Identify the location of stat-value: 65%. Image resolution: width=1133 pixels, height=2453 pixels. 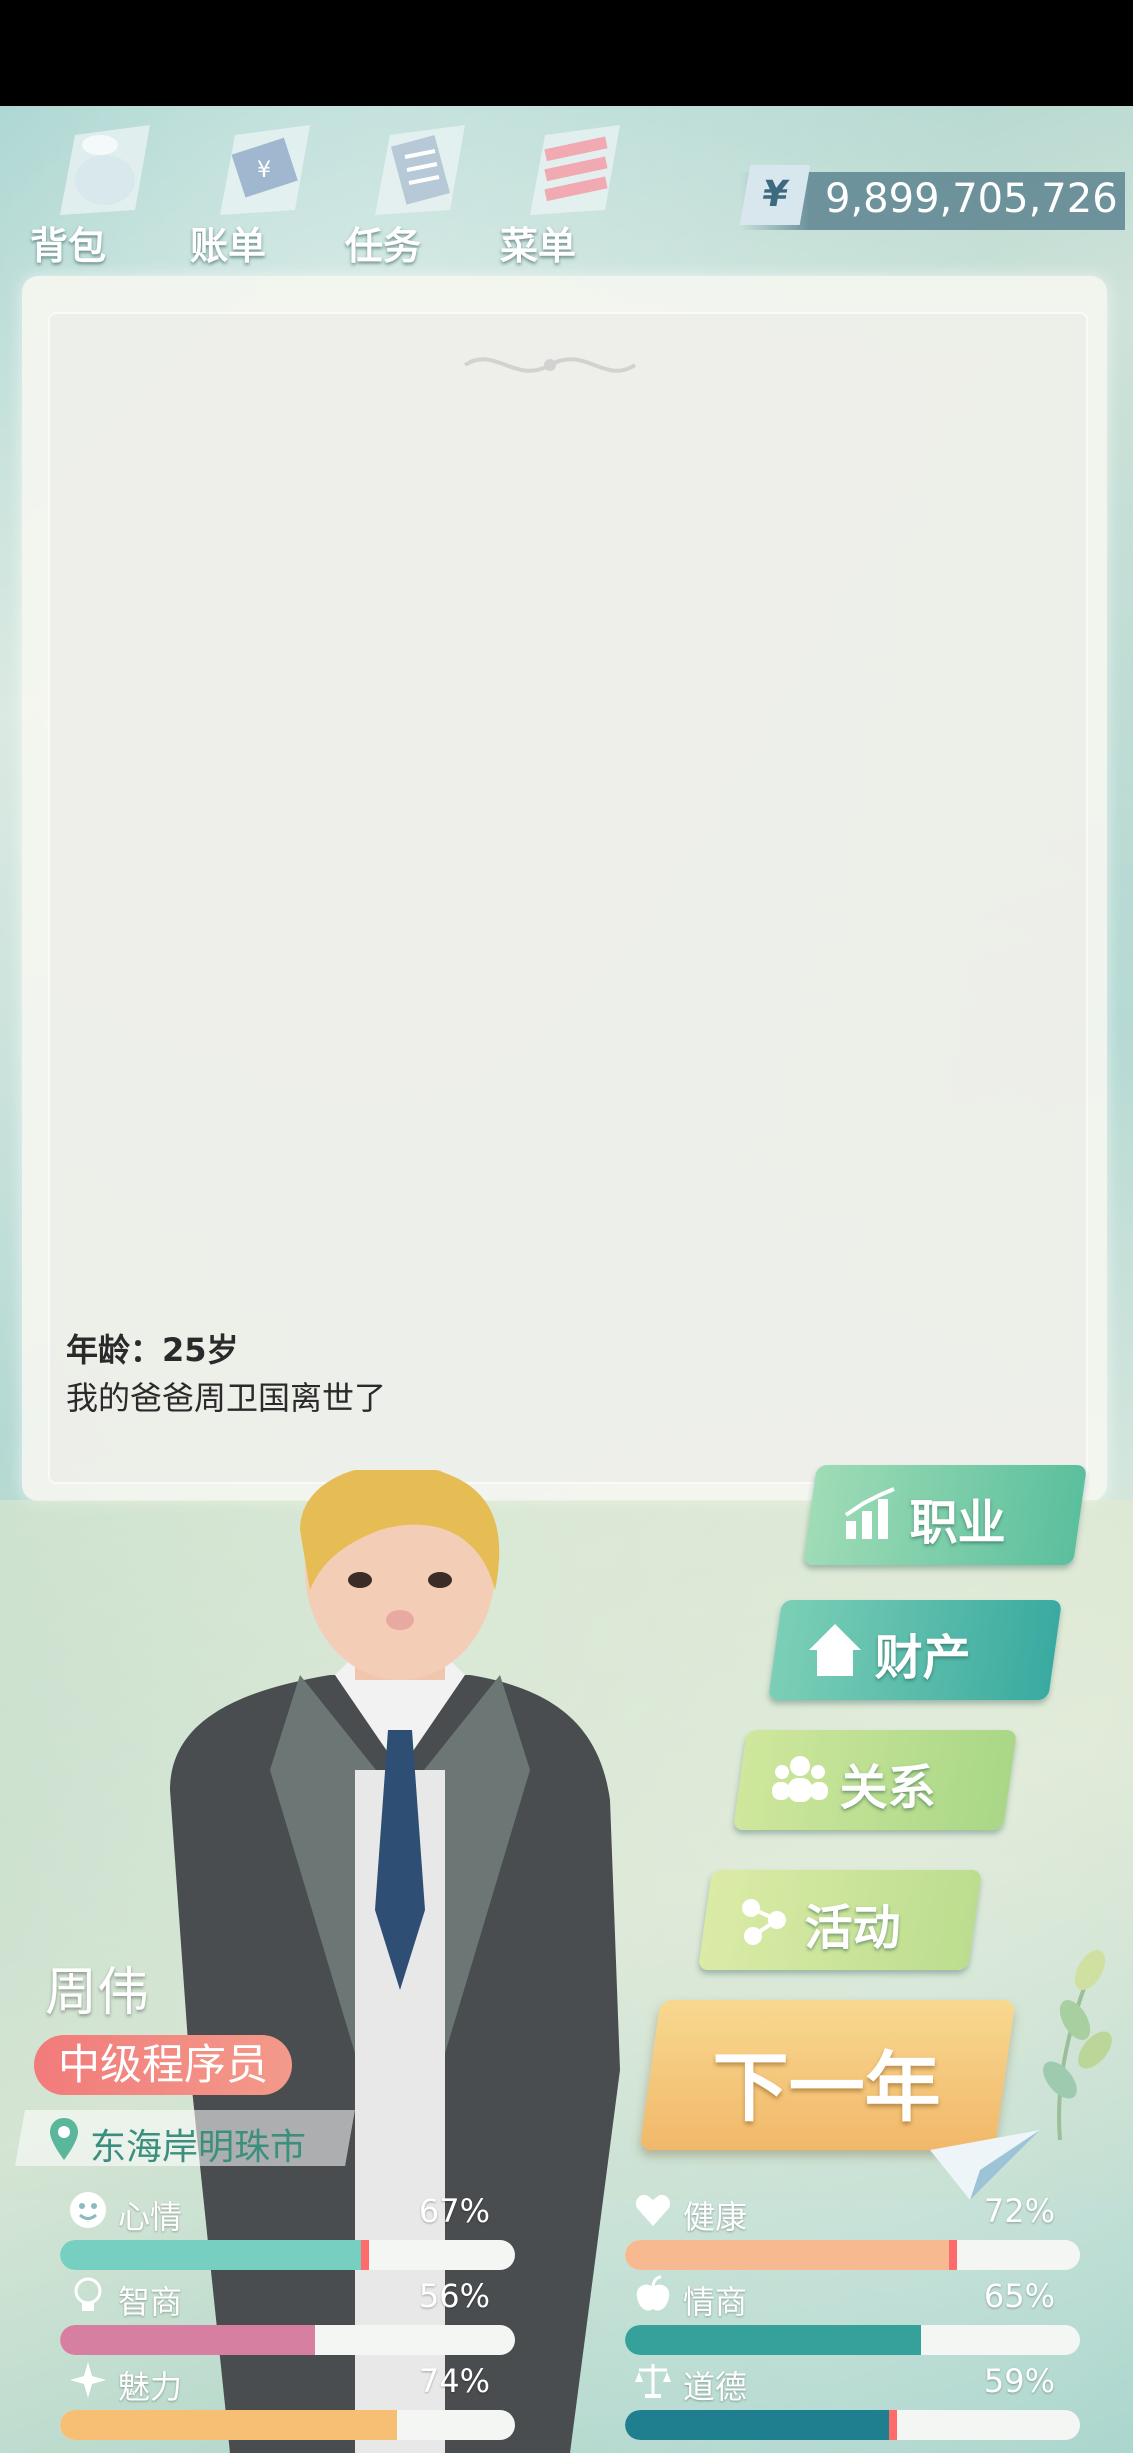
(1019, 2296).